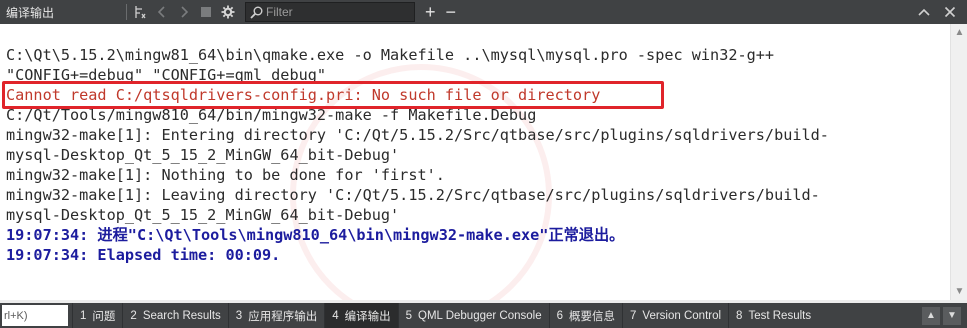  Describe the element at coordinates (162, 12) in the screenshot. I see `back-icon` at that location.